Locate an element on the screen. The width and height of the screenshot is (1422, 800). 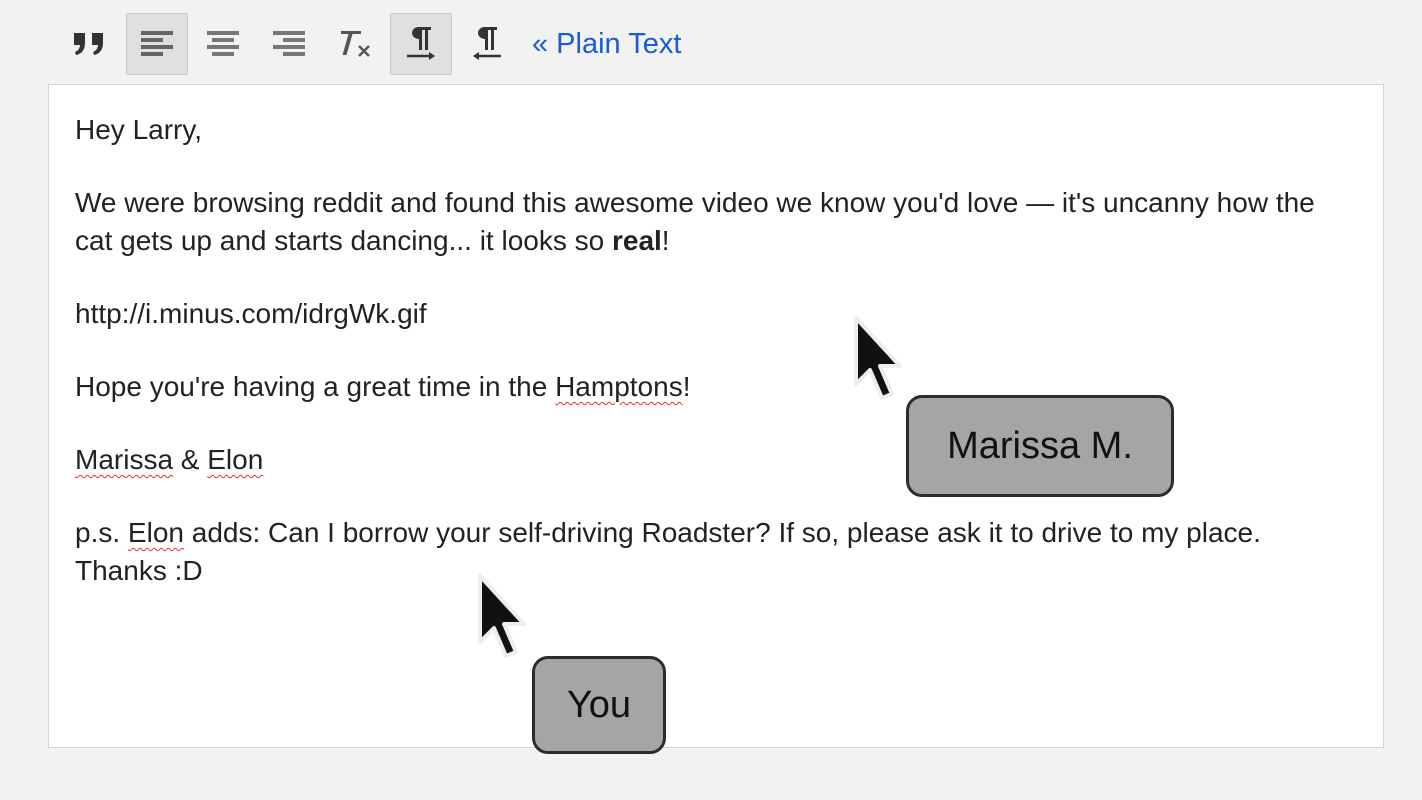
quote-icon is located at coordinates (88, 44).